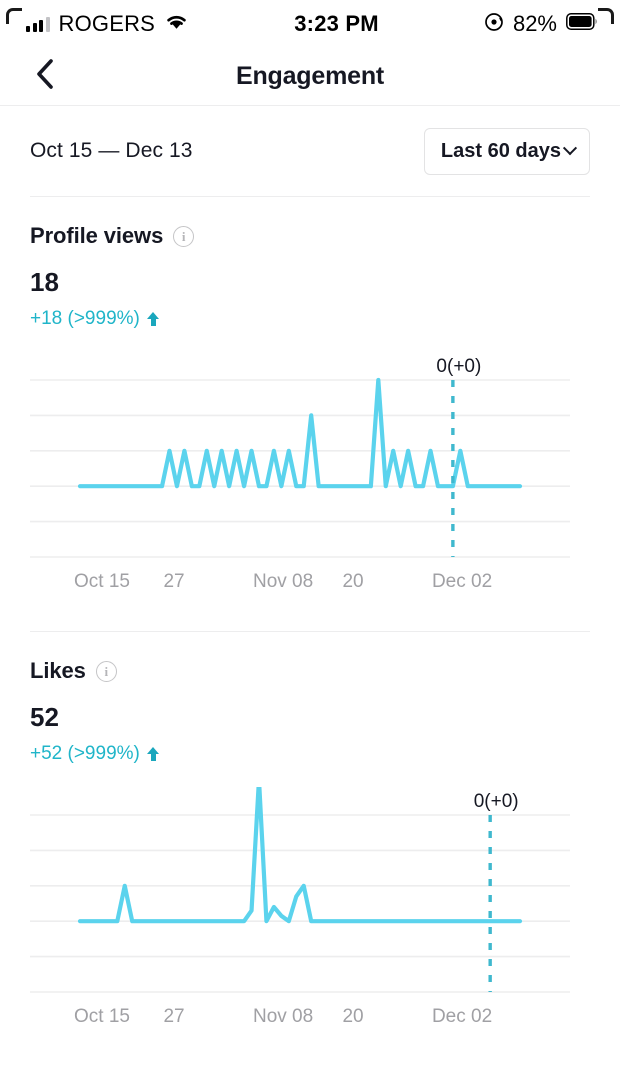  What do you see at coordinates (494, 24) in the screenshot?
I see `rotation-lock-icon` at bounding box center [494, 24].